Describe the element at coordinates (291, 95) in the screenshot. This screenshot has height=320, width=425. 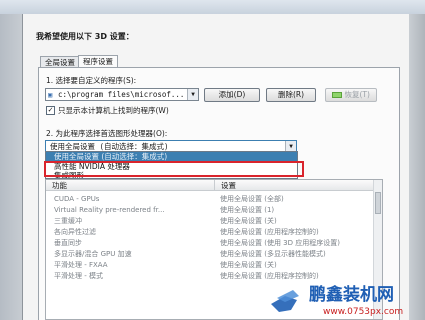
I see `remove-button: 删除(R)` at that location.